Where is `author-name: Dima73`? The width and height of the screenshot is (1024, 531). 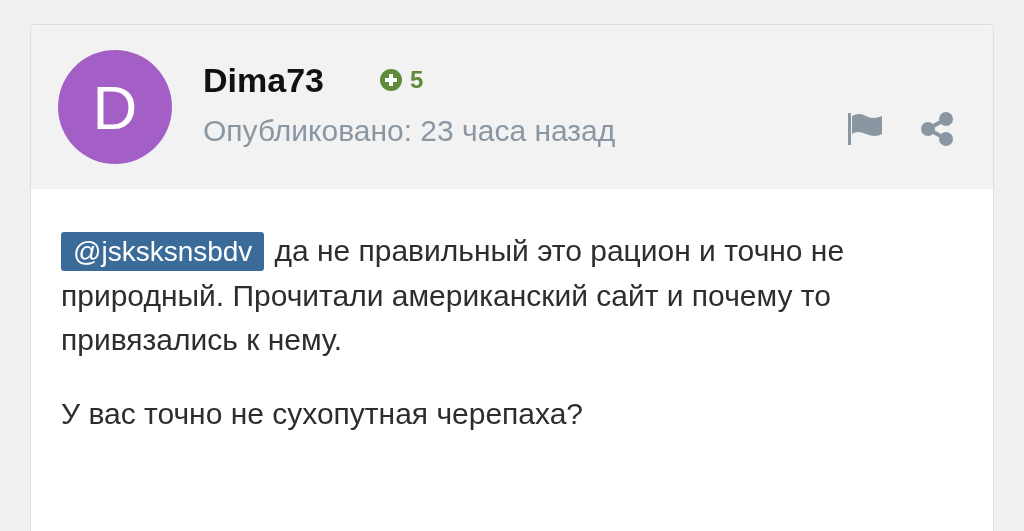
author-name: Dima73 is located at coordinates (263, 80).